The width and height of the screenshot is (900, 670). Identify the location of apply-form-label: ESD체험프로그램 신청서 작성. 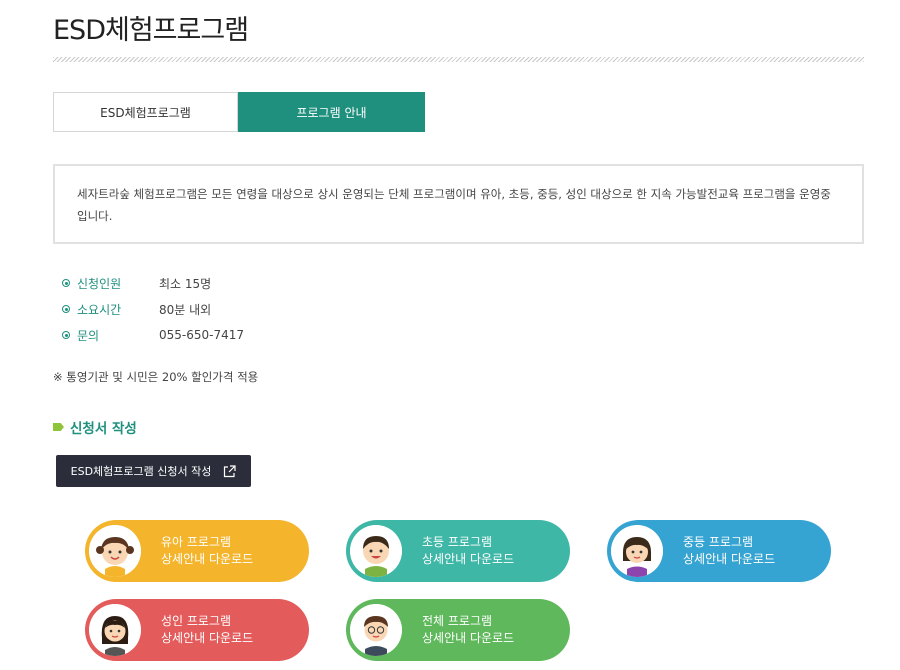
(141, 471).